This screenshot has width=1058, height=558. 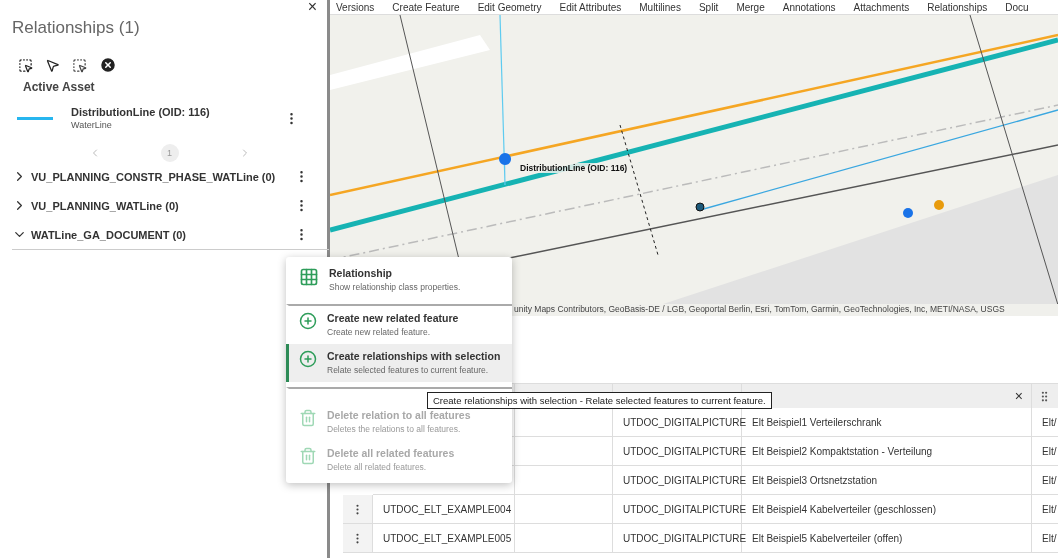 I want to click on toolbar-item: Relationships, so click(x=957, y=8).